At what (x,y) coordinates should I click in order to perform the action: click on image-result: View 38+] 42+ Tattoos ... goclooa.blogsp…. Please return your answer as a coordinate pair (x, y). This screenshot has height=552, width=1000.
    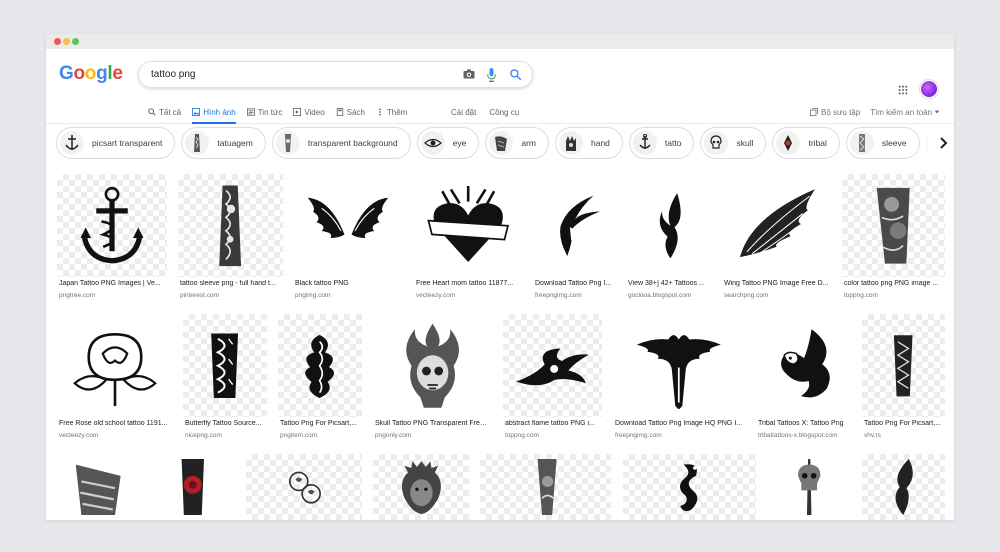
    Looking at the image, I should click on (668, 239).